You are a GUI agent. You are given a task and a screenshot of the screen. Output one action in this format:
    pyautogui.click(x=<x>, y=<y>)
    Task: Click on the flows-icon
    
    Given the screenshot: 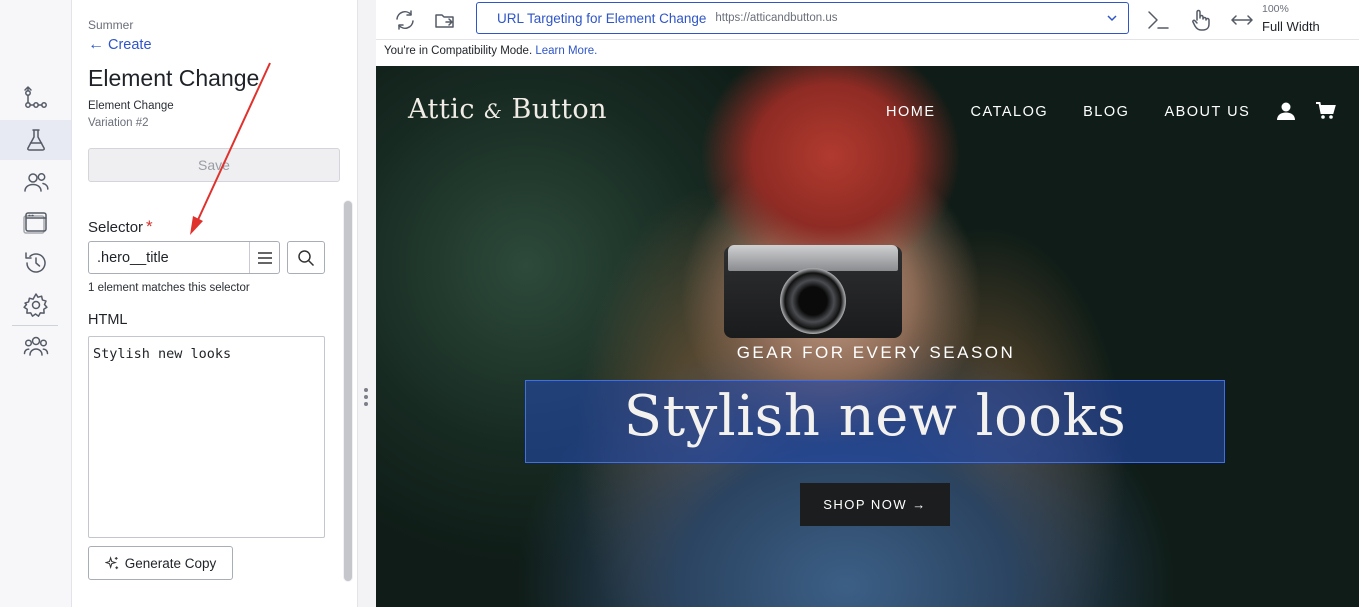 What is the action you would take?
    pyautogui.click(x=35, y=97)
    